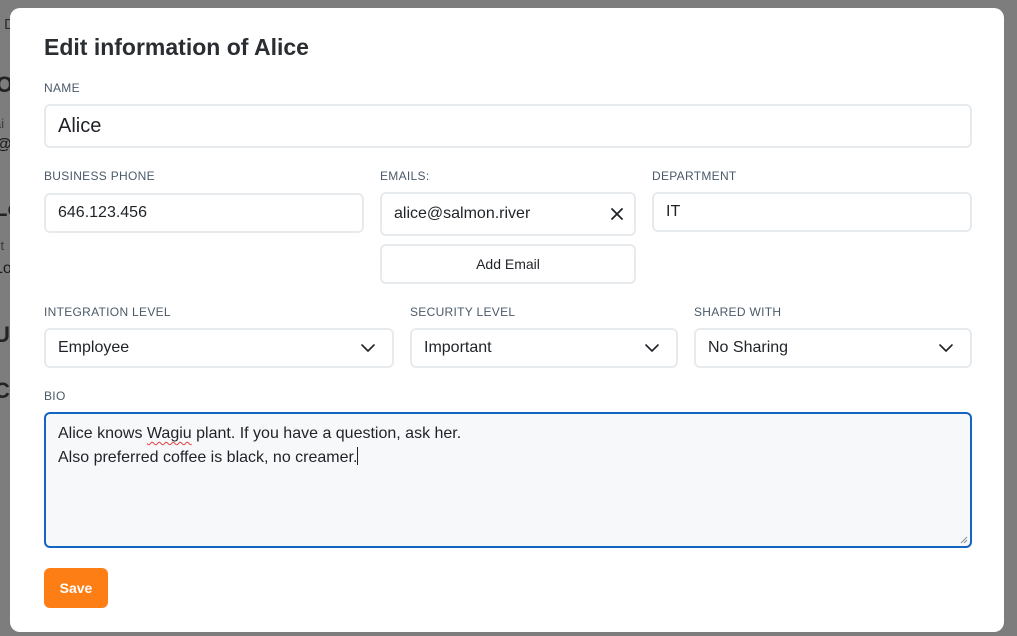  Describe the element at coordinates (94, 347) in the screenshot. I see `integration-level-value: Employee` at that location.